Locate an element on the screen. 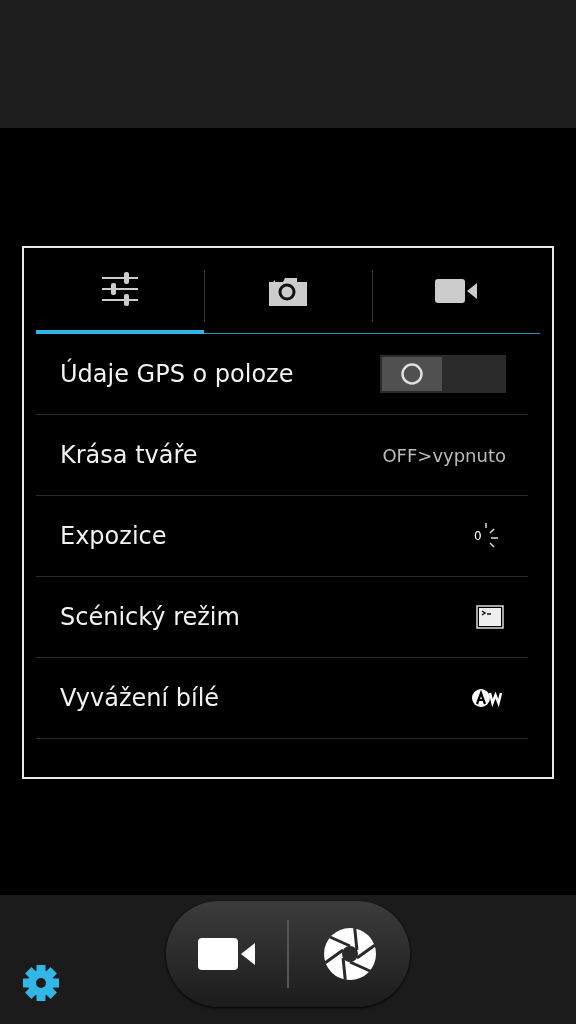  settings-row: Krása tváře OFF>vypnuto is located at coordinates (282, 455).